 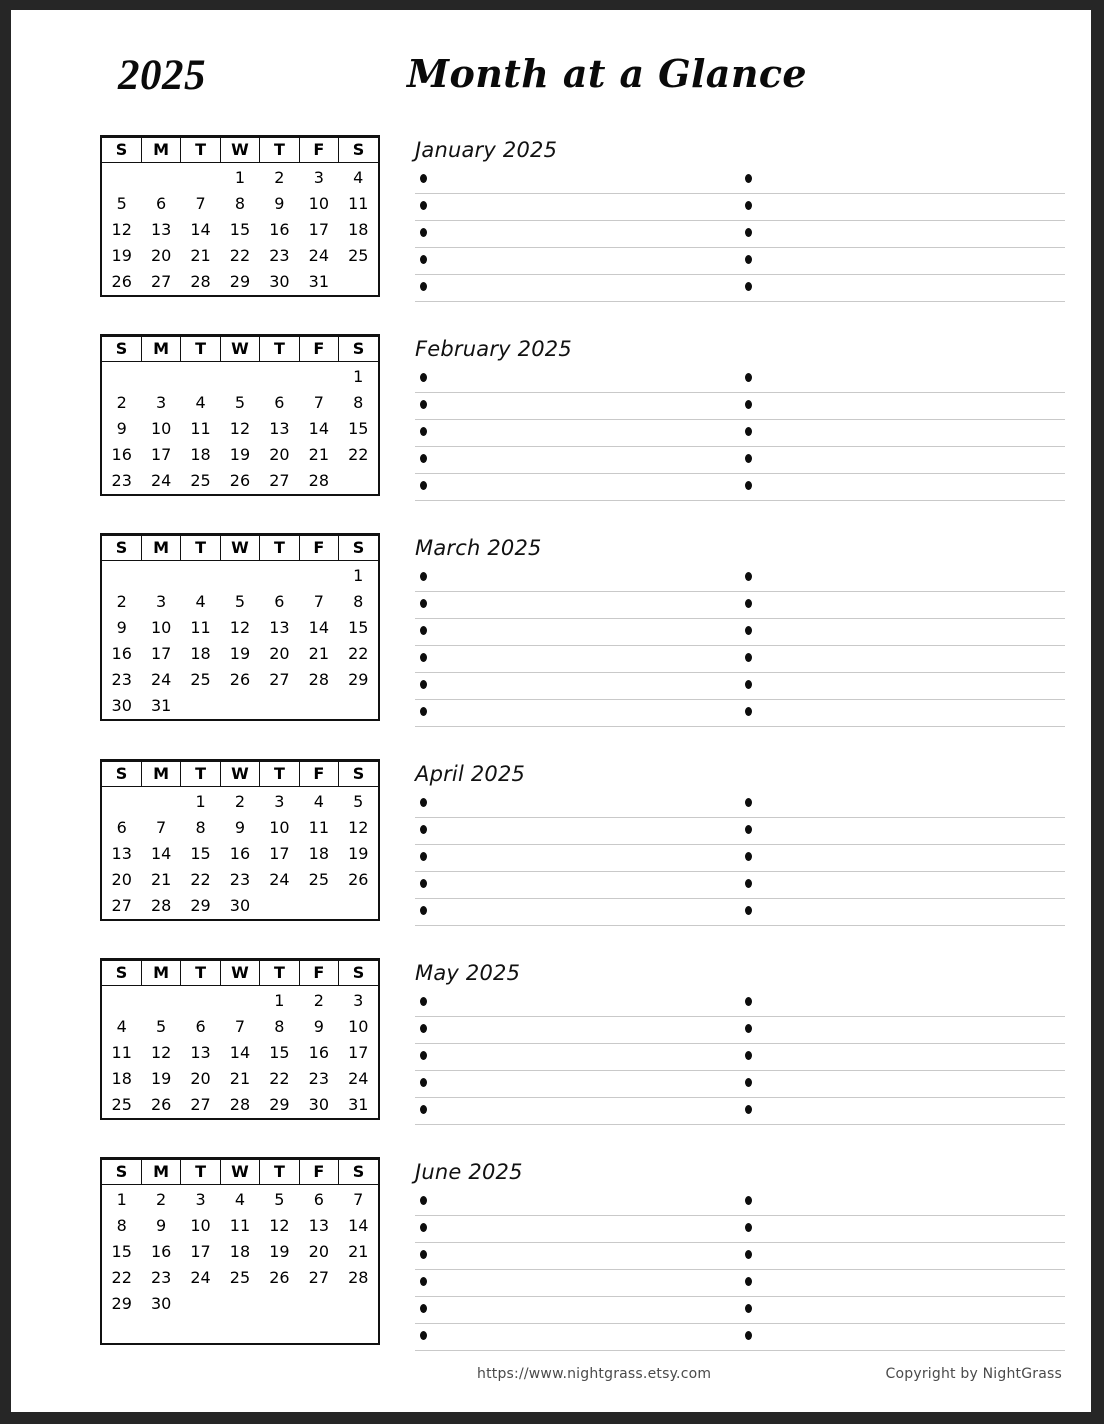 I want to click on day-cell: 28, so click(x=318, y=680).